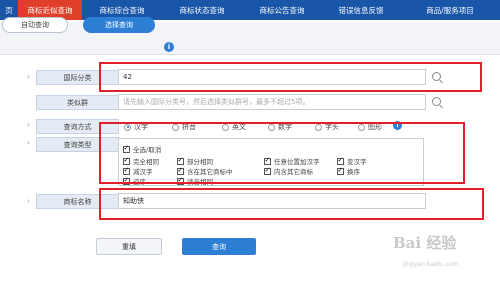  I want to click on radio-pinyin: 拼音, so click(184, 127).